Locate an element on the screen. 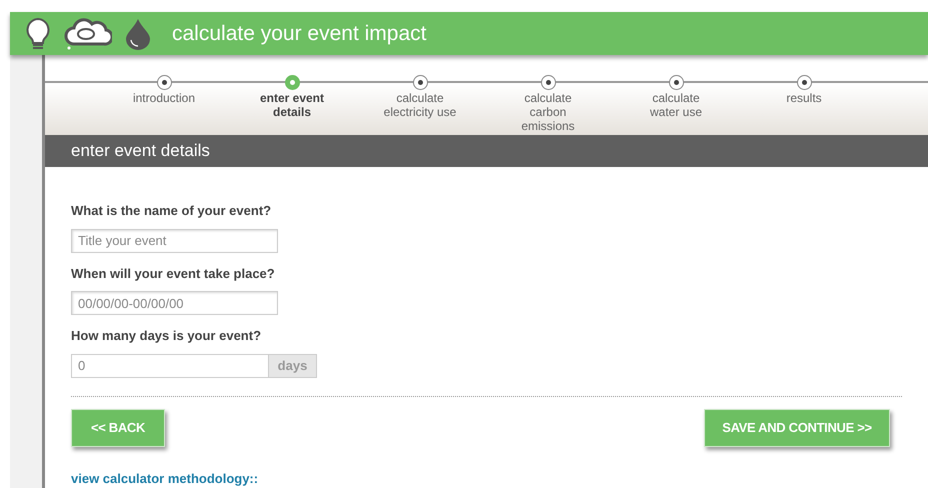 Image resolution: width=928 pixels, height=488 pixels. section-title: enter event details is located at coordinates (140, 151).